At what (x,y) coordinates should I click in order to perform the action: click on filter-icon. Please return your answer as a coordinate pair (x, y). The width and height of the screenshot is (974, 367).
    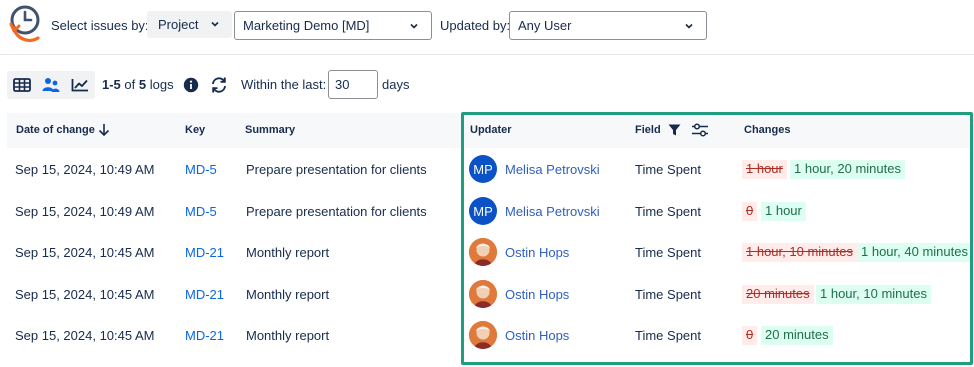
    Looking at the image, I should click on (674, 130).